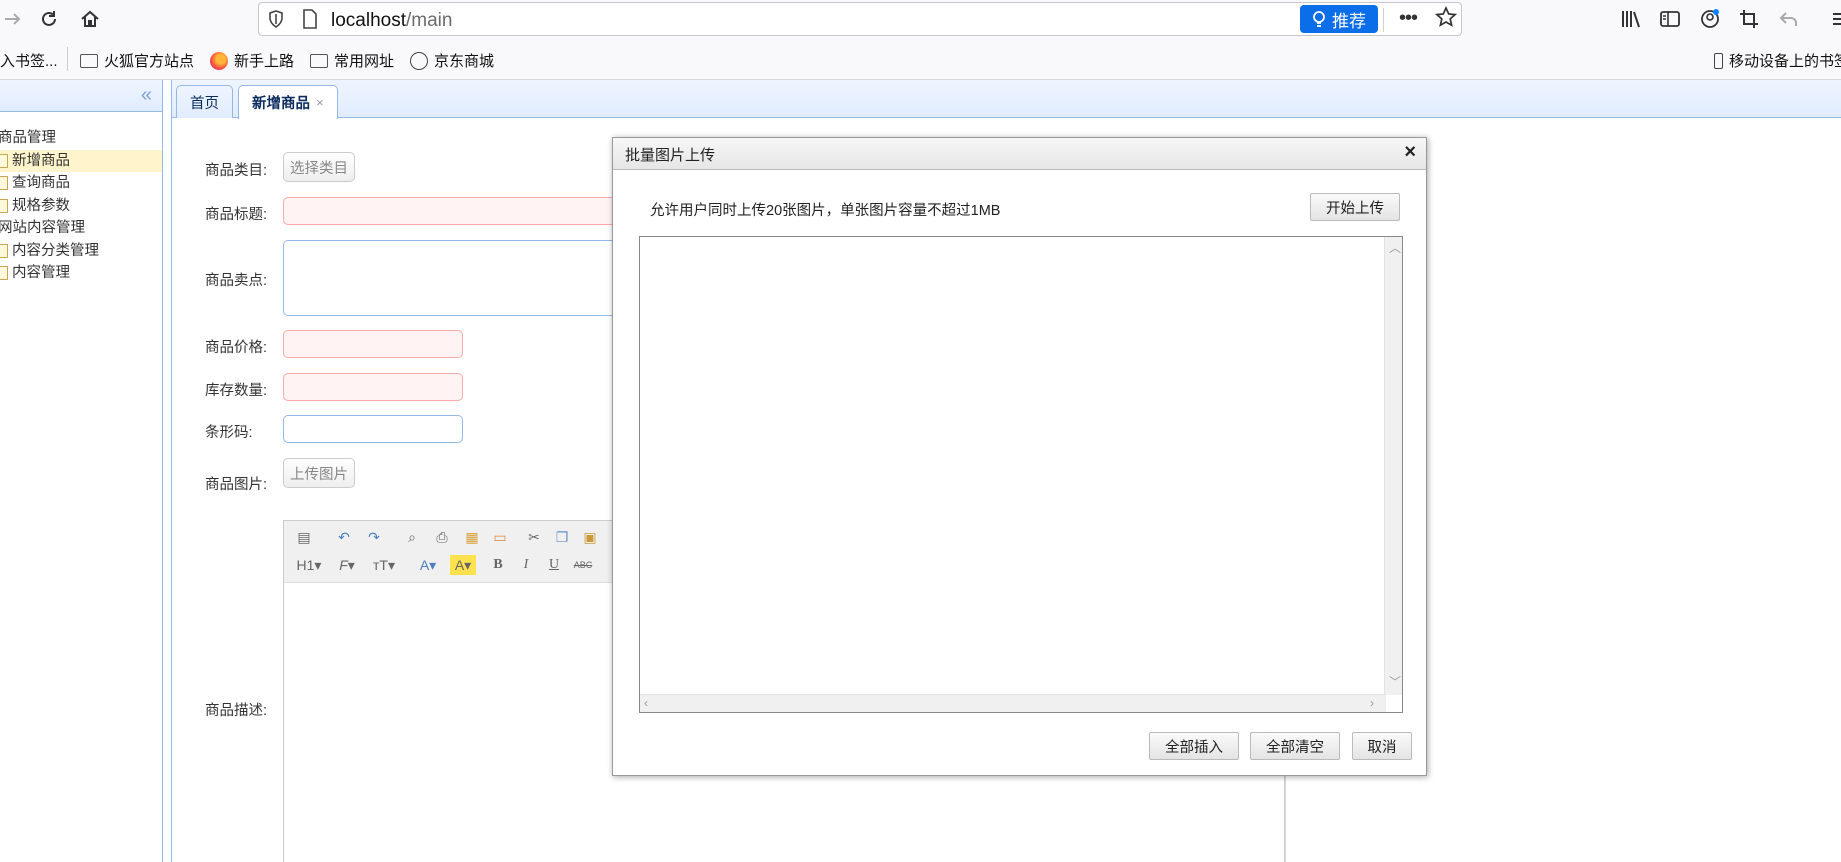  Describe the element at coordinates (500, 537) in the screenshot. I see `code-icon: ▭` at that location.